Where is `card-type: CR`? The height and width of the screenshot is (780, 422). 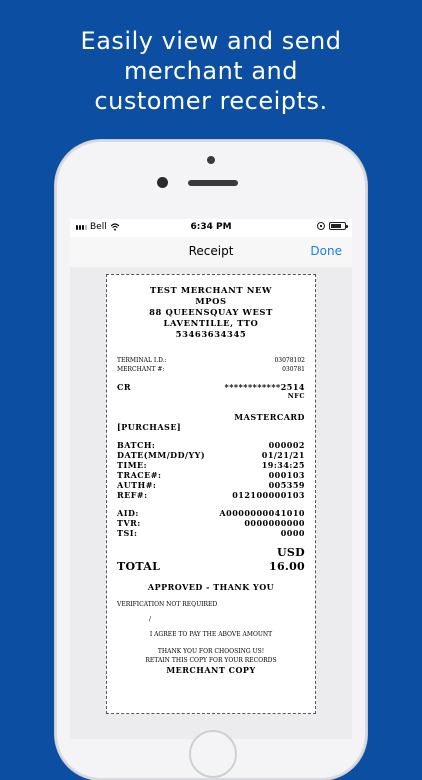
card-type: CR is located at coordinates (124, 387).